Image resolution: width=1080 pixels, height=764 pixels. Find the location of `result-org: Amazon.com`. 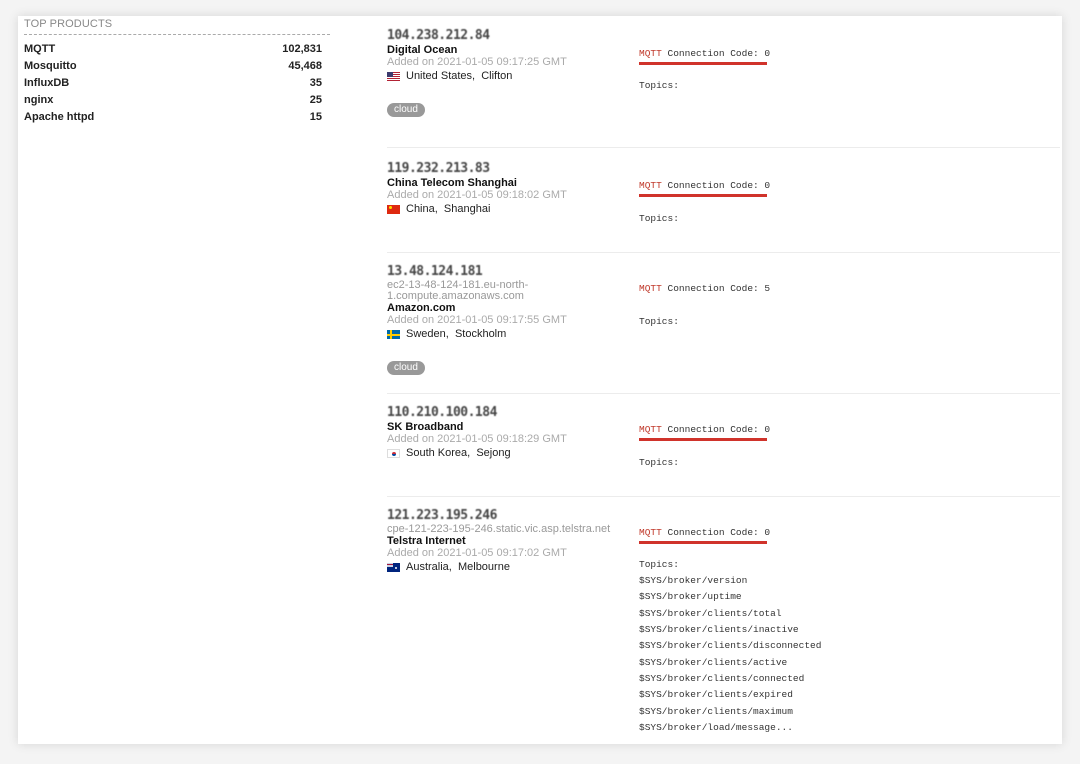

result-org: Amazon.com is located at coordinates (507, 308).